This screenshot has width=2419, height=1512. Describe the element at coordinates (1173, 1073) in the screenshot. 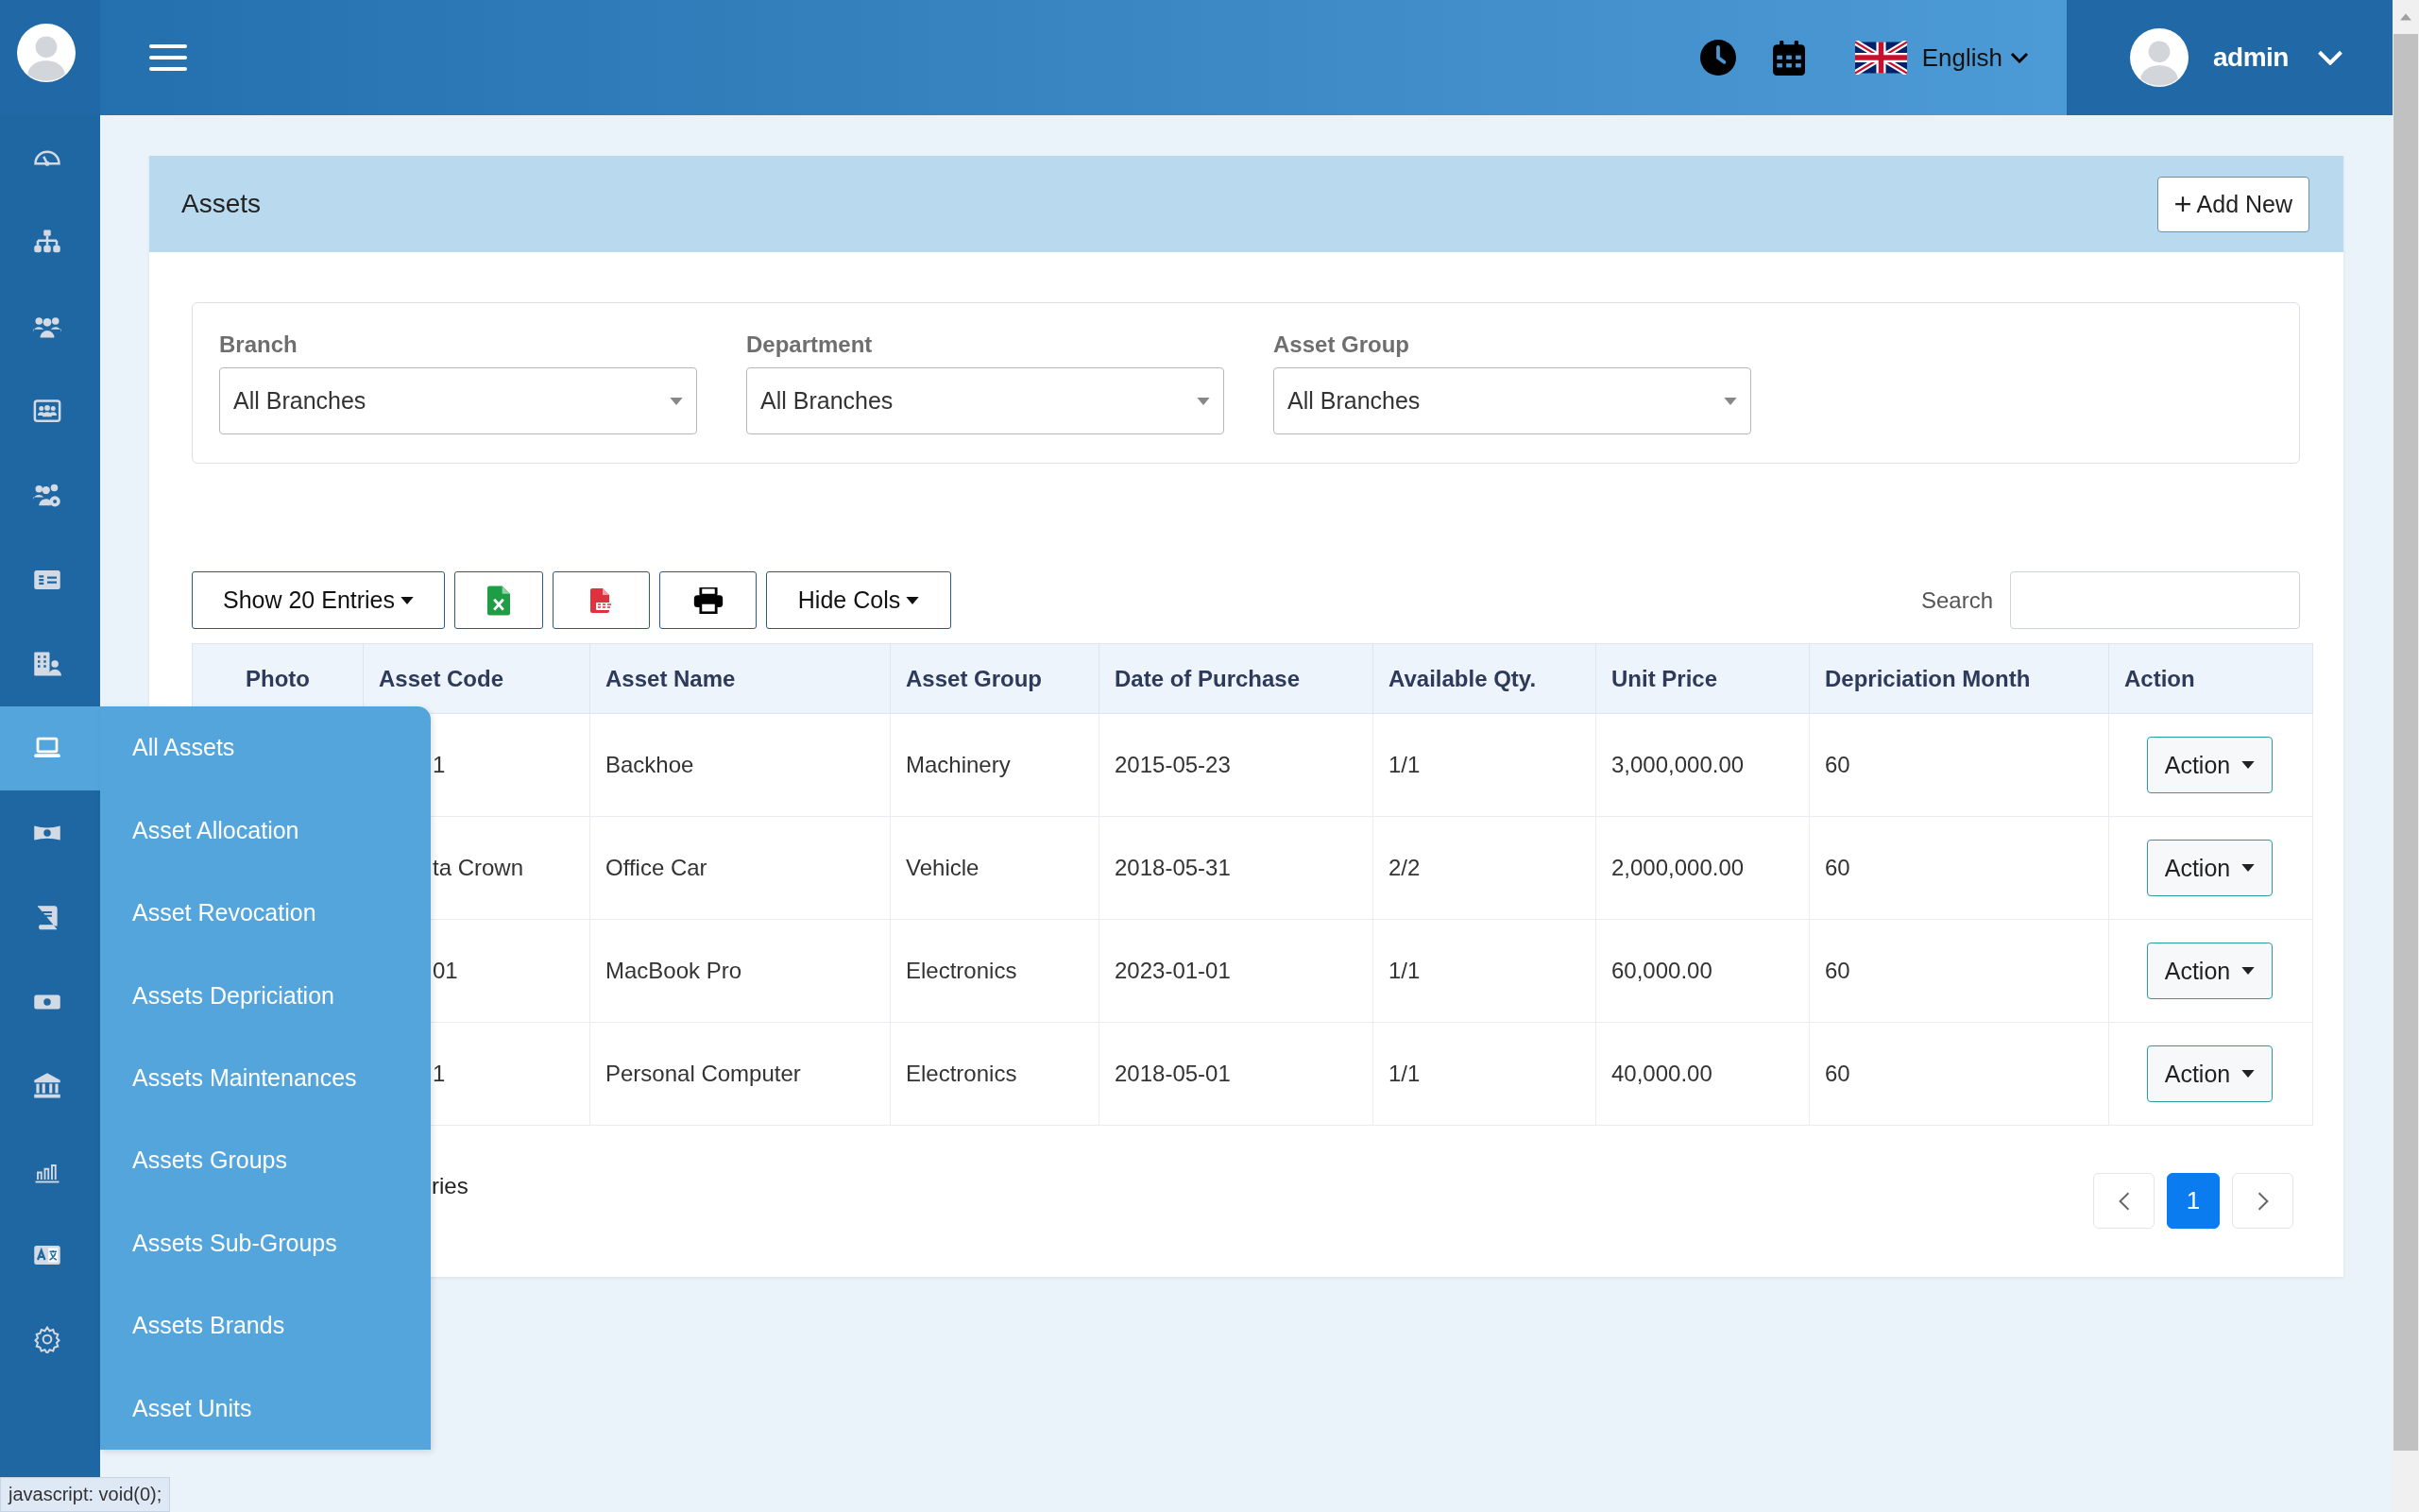

I see `table-cell: 2018-05-01` at that location.